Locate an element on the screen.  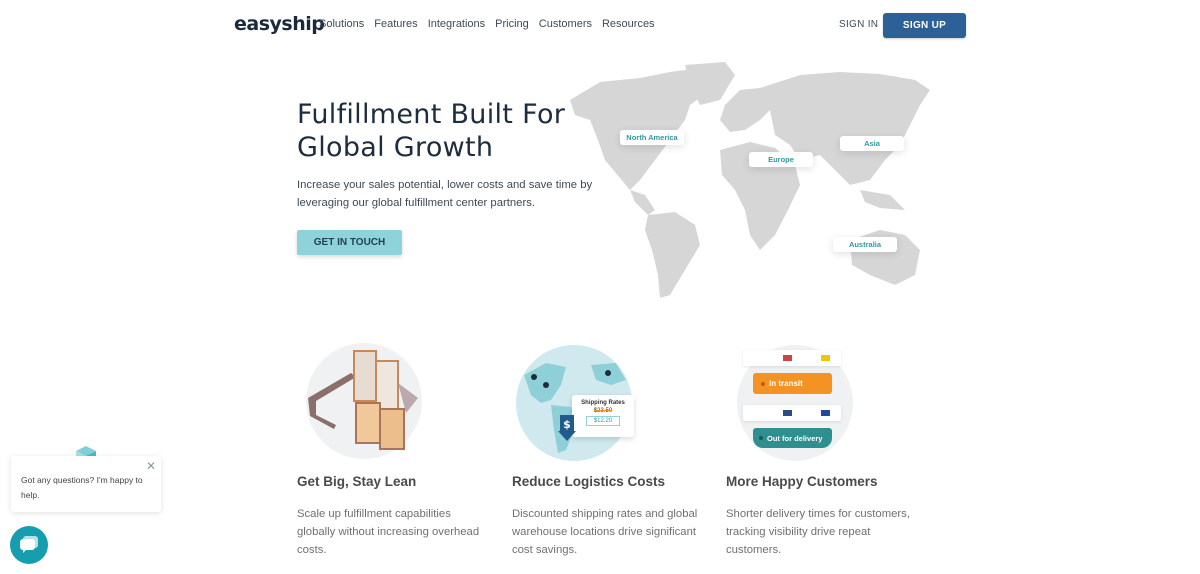
menu-resources: Resources is located at coordinates (628, 24).